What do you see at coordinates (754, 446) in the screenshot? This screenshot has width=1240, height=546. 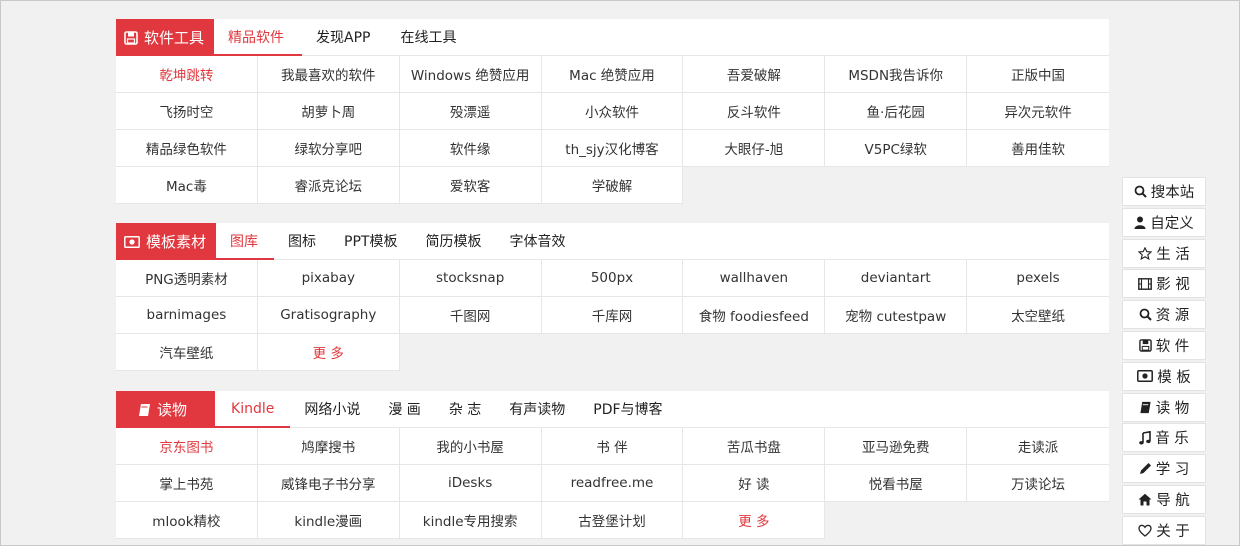 I see `link-cell: 苦瓜书盘` at bounding box center [754, 446].